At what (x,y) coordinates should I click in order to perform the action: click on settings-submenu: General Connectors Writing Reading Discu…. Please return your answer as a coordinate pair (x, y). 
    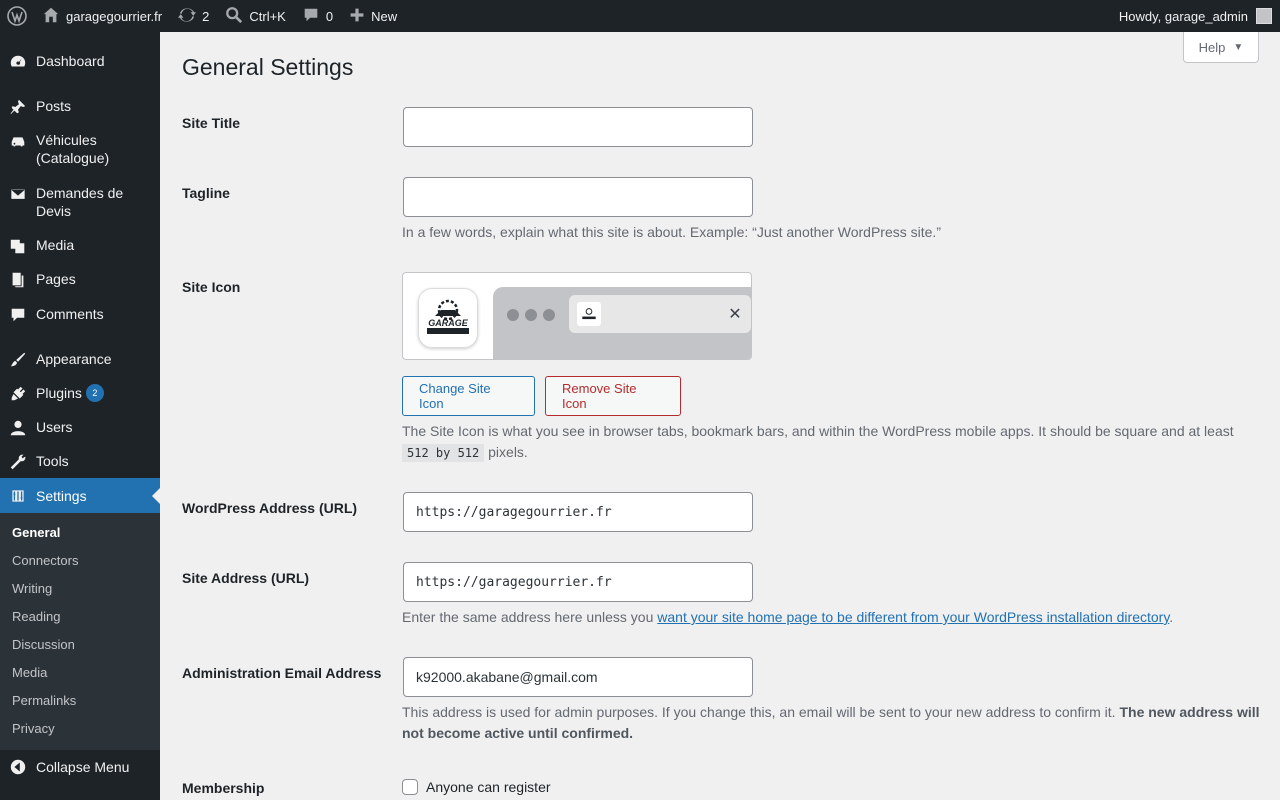
    Looking at the image, I should click on (80, 631).